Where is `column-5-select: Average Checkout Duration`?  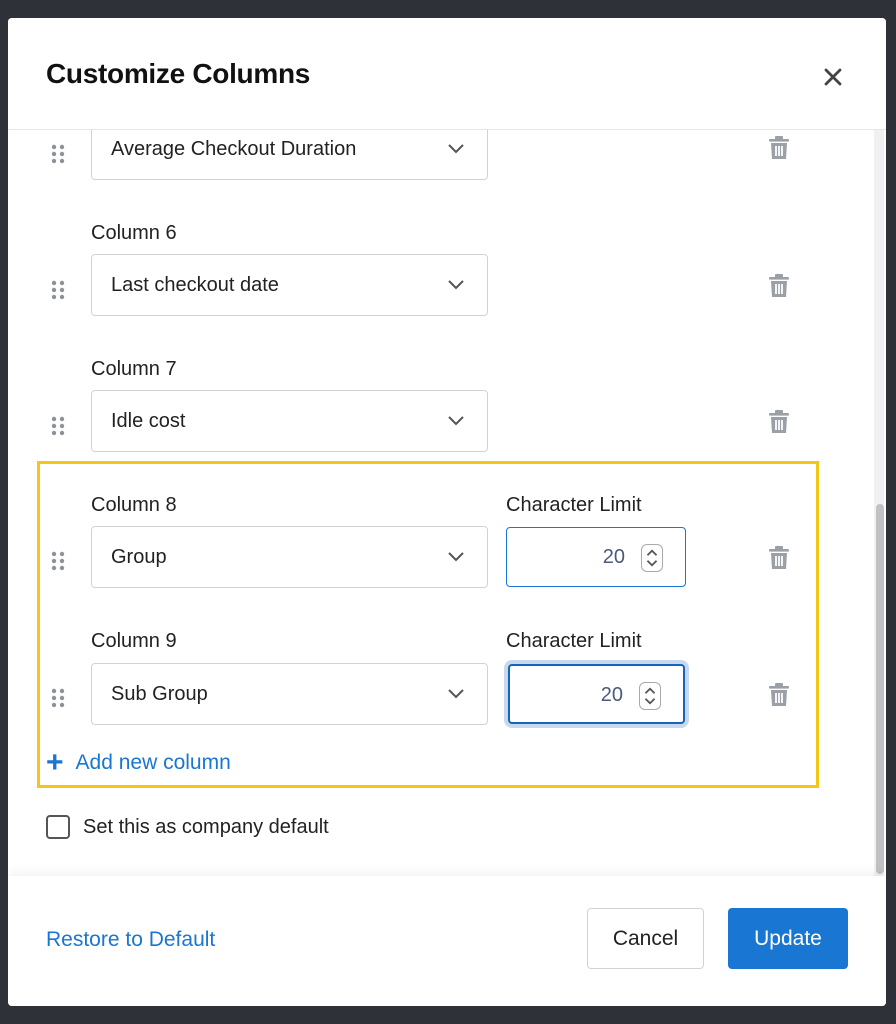 column-5-select: Average Checkout Duration is located at coordinates (289, 155).